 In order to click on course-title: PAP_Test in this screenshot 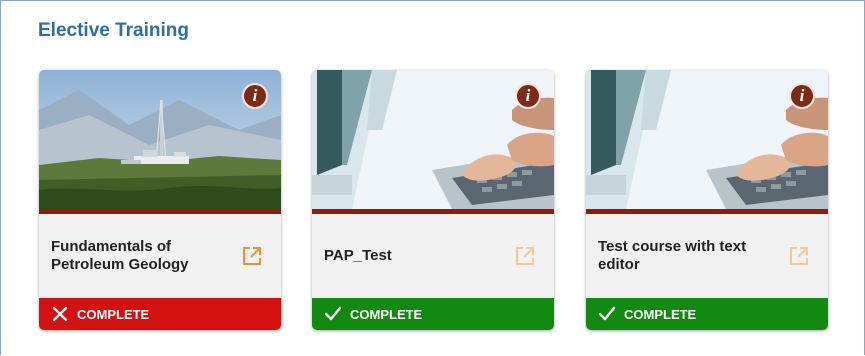, I will do `click(409, 256)`.